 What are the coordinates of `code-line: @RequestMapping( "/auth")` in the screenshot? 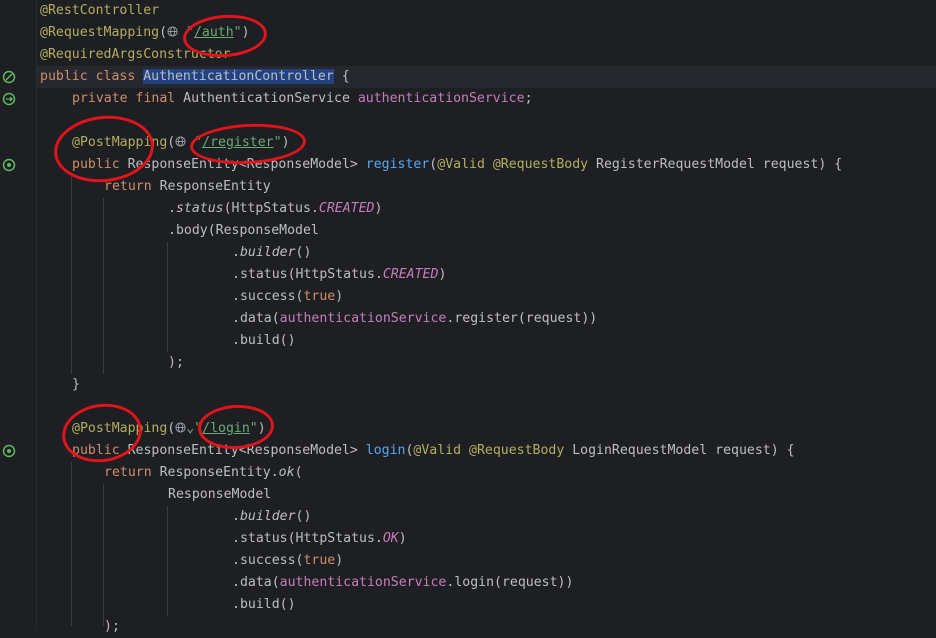 It's located at (145, 33).